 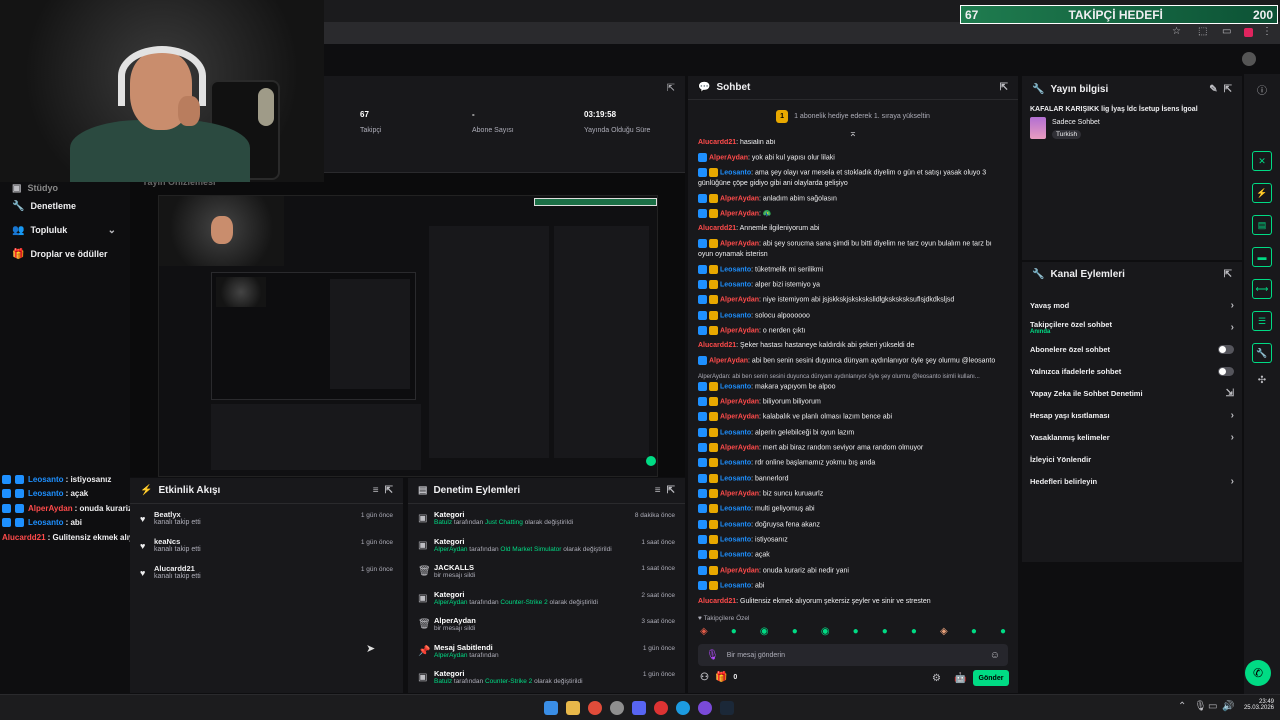 What do you see at coordinates (704, 677) in the screenshot?
I see `users-icon: ⚇` at bounding box center [704, 677].